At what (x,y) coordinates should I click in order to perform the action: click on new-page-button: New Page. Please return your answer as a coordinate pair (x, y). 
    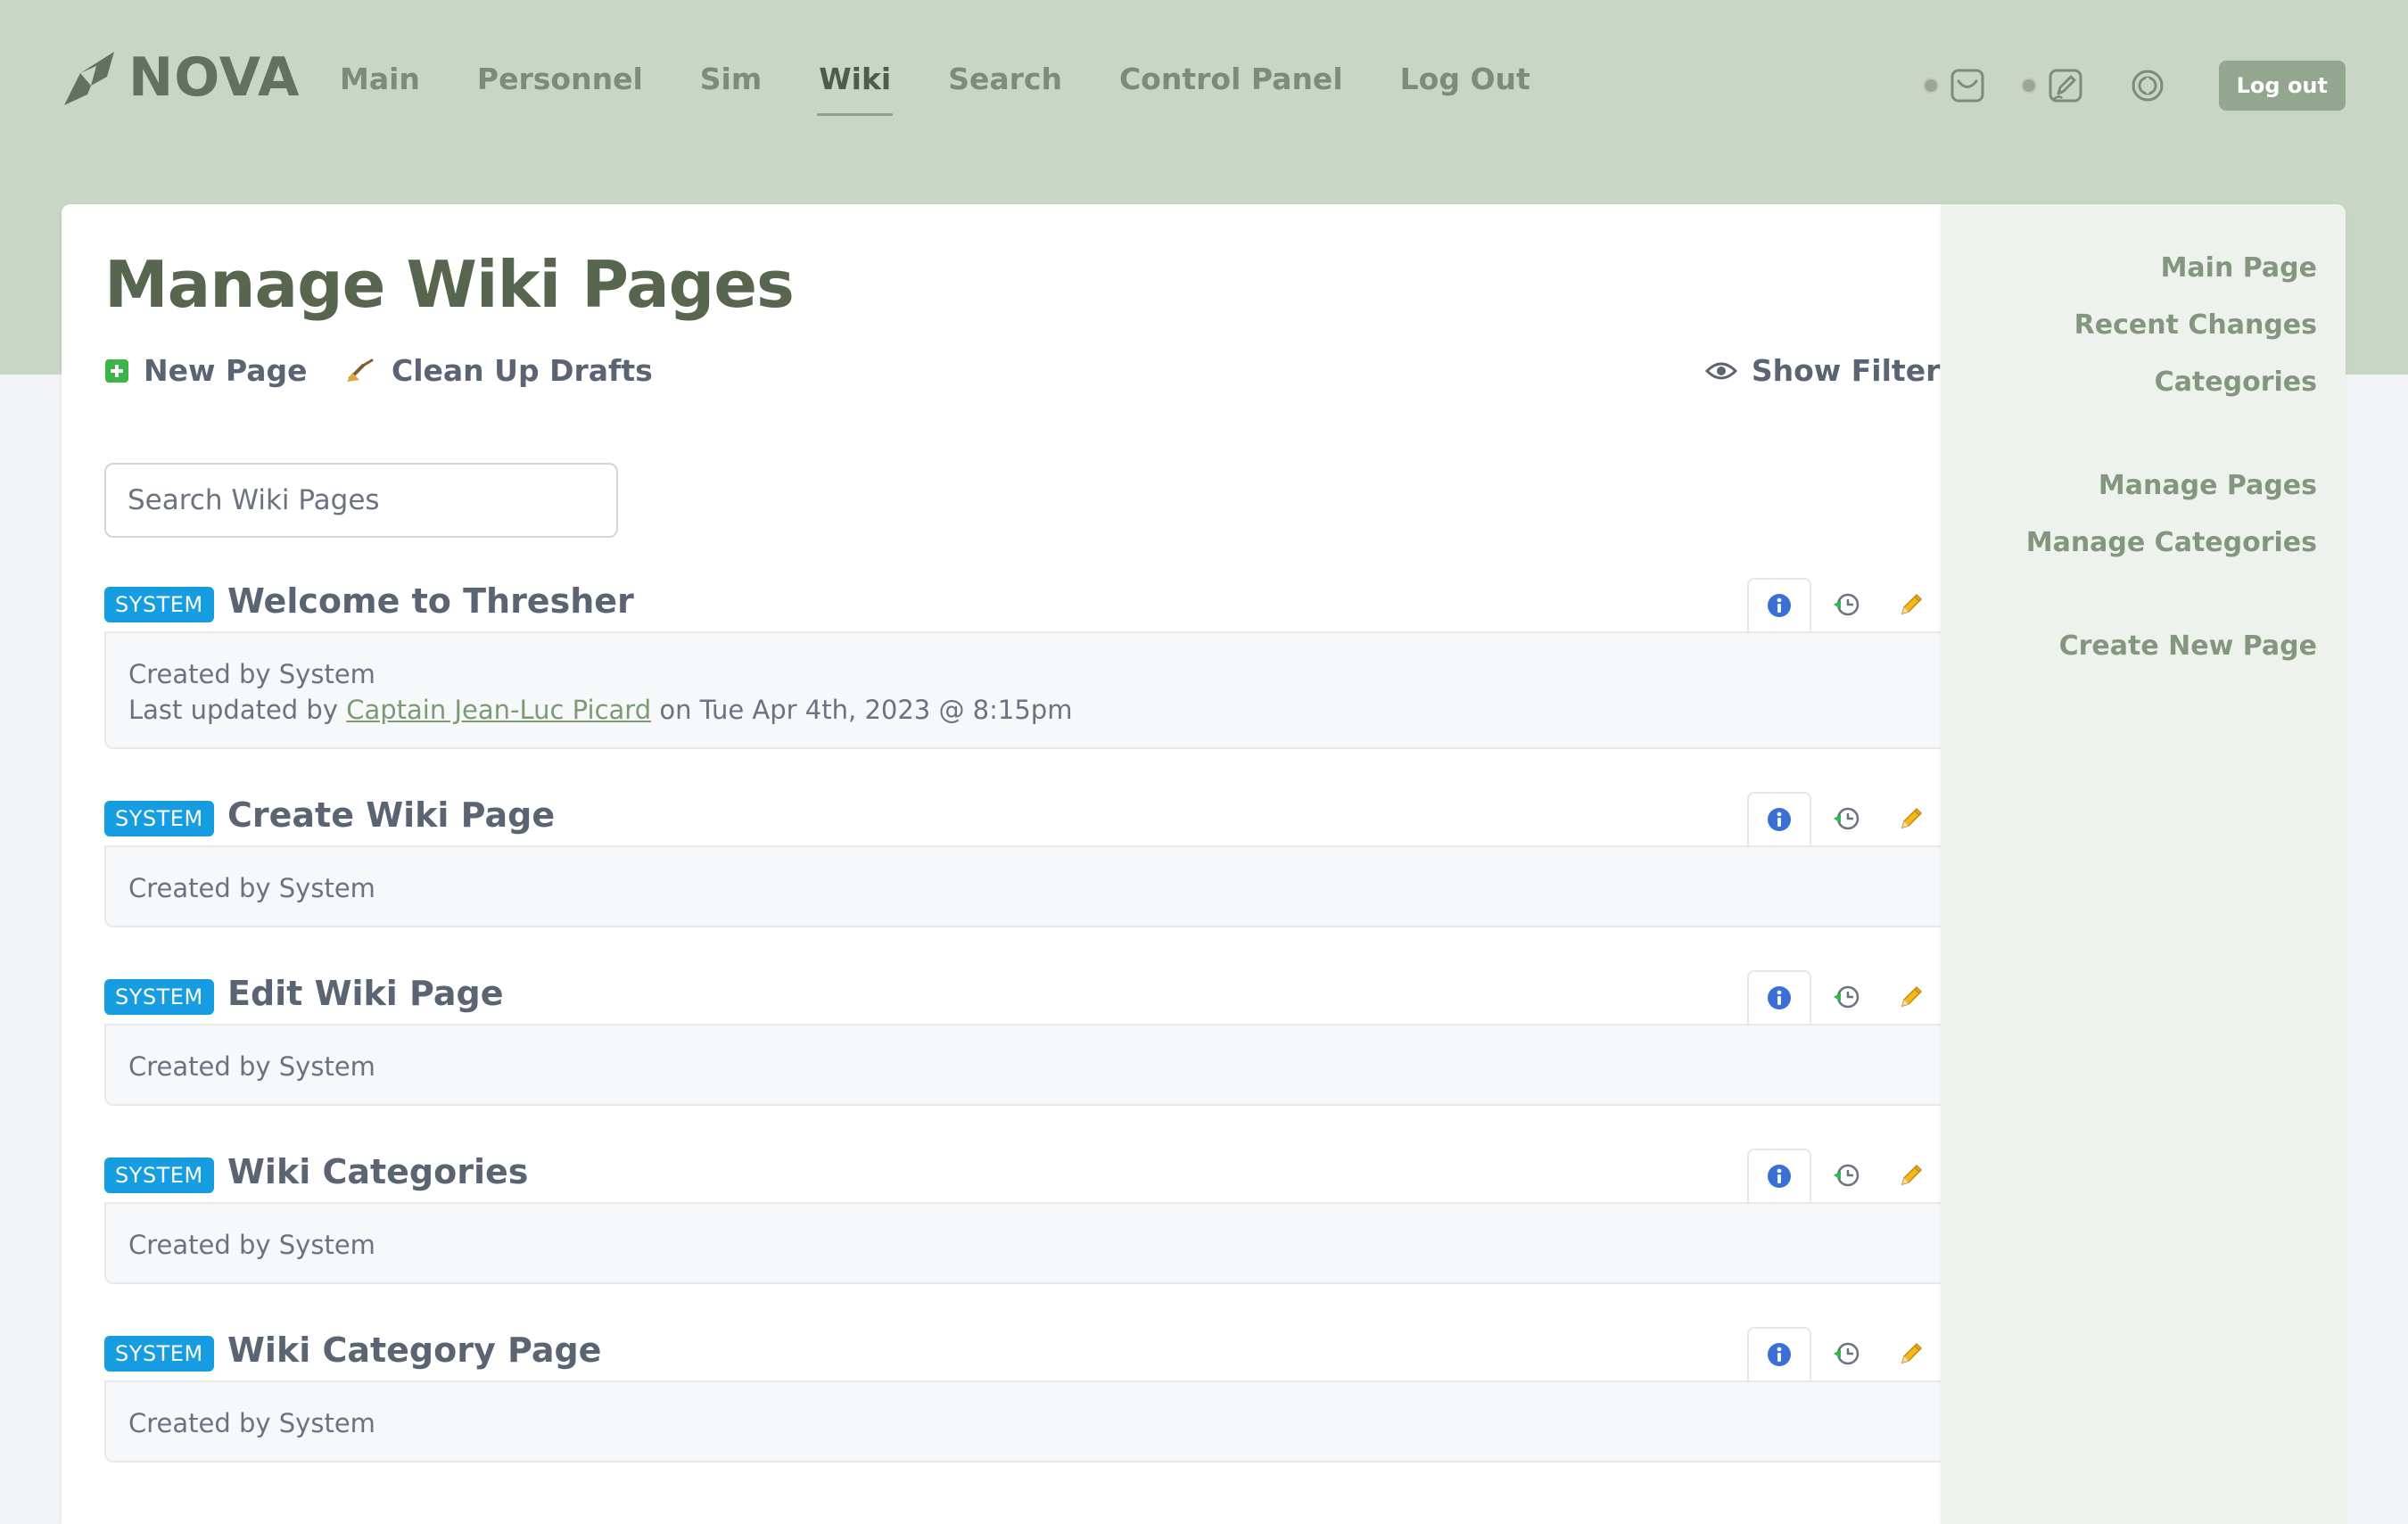
    Looking at the image, I should click on (206, 370).